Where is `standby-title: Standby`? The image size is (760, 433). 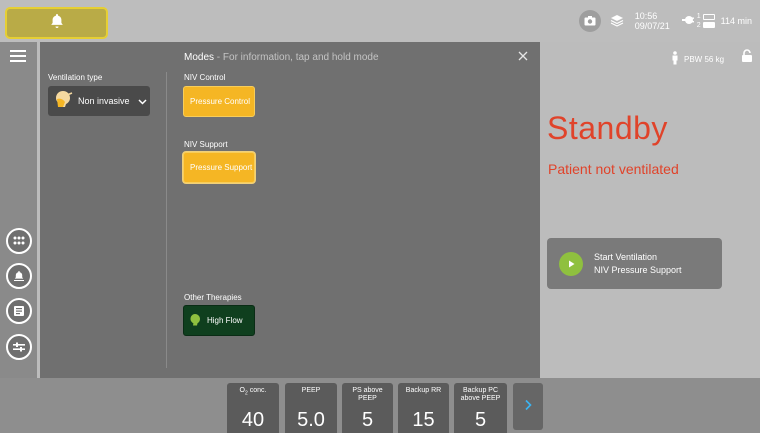 standby-title: Standby is located at coordinates (607, 128).